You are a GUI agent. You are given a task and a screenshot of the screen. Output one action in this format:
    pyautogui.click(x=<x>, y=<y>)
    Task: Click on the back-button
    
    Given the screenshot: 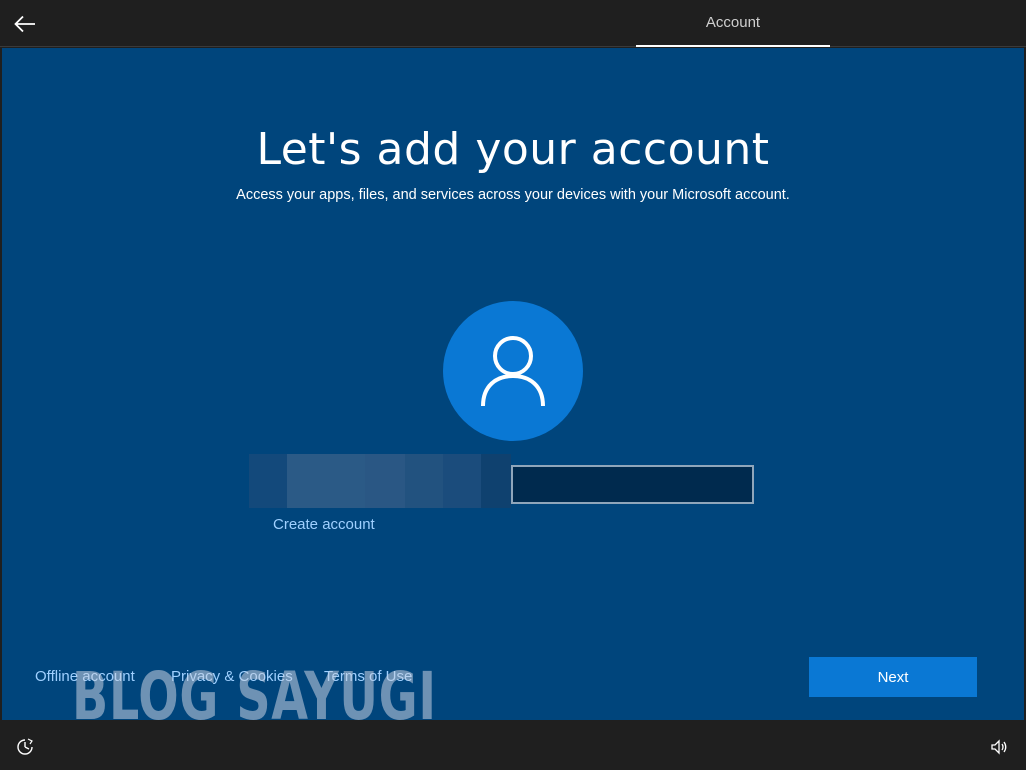 What is the action you would take?
    pyautogui.click(x=25, y=24)
    